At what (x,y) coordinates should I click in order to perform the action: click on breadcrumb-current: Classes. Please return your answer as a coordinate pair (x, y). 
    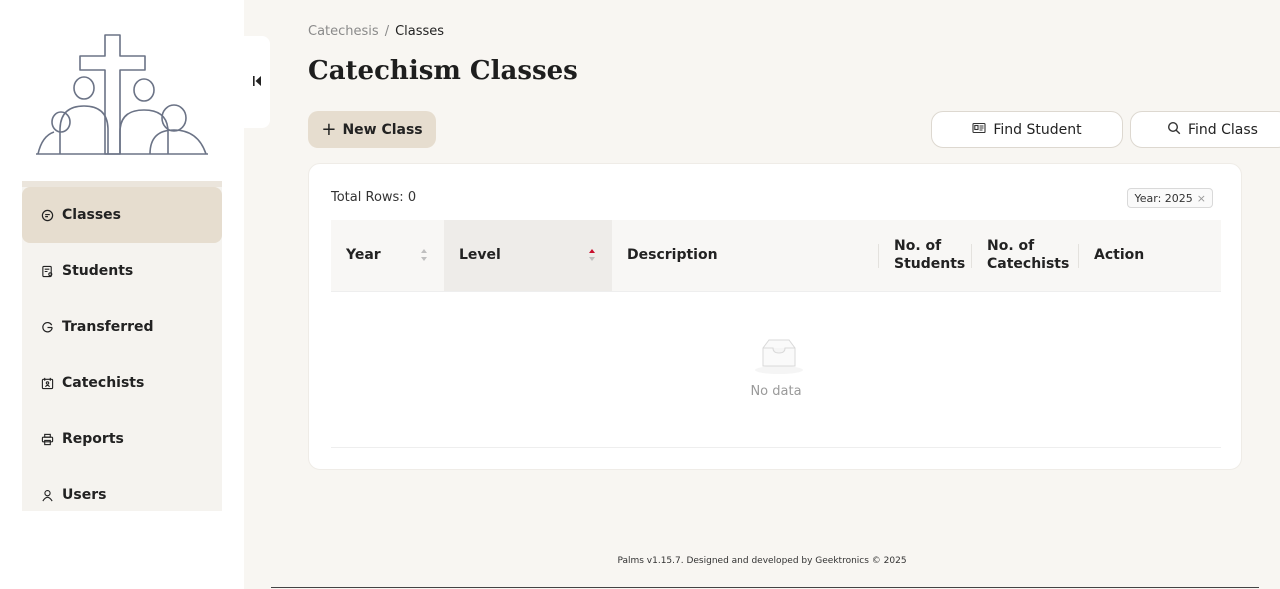
    Looking at the image, I should click on (420, 31).